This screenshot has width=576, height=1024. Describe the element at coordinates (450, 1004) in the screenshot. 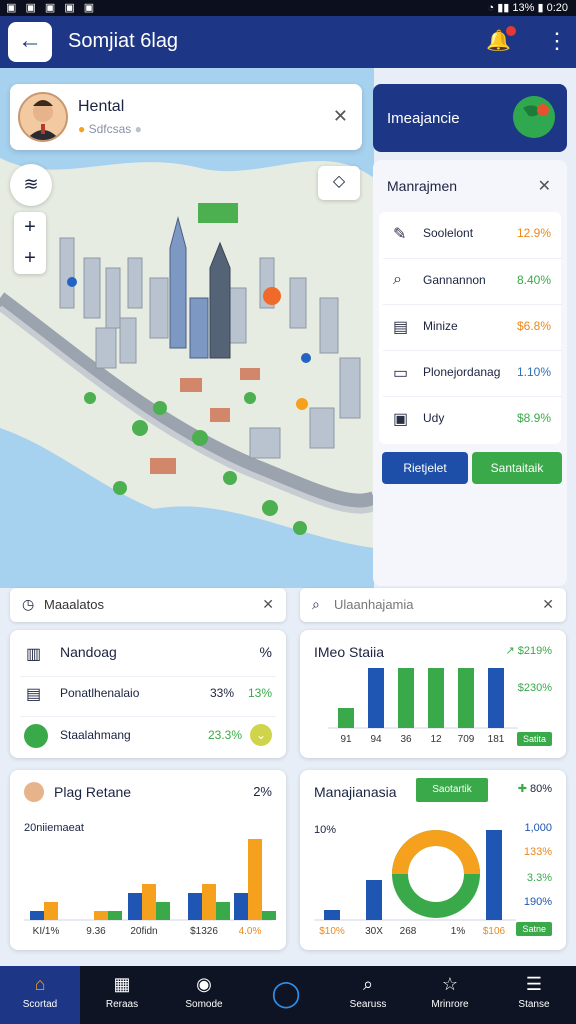

I see `nav-label: Mrinrore` at that location.